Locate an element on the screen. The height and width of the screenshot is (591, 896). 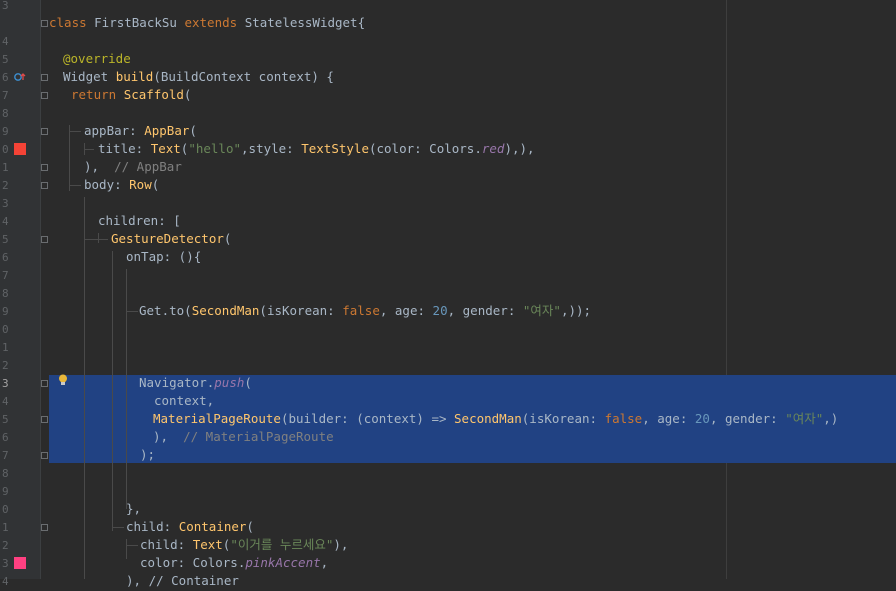
code-line: body: Row( is located at coordinates (122, 184).